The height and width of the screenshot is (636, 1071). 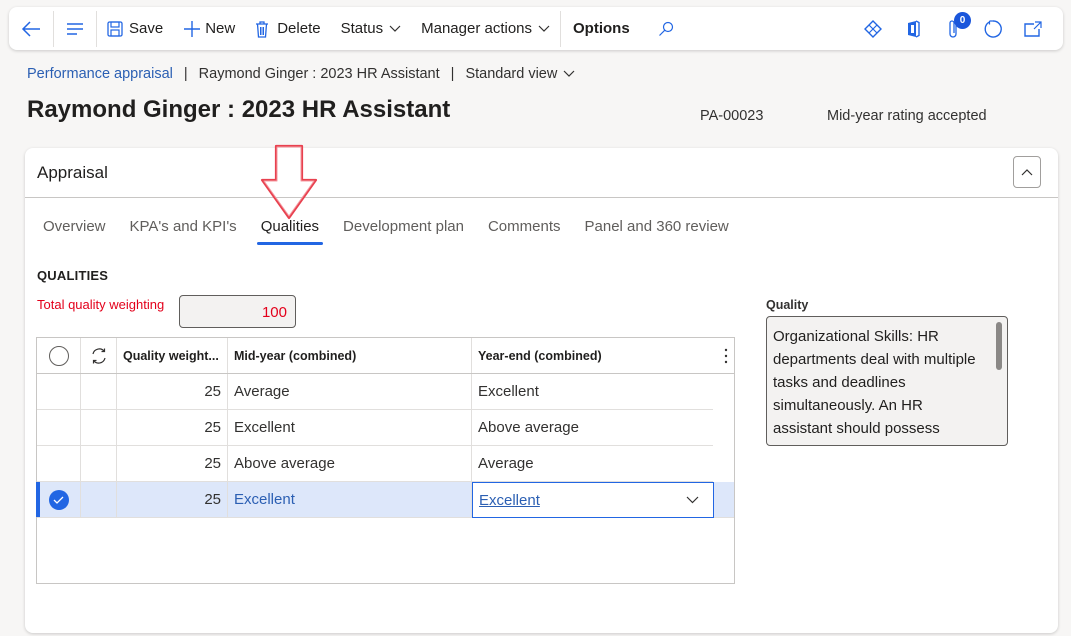 I want to click on table-row-selected: 25 Excellent Excellent, so click(x=385, y=500).